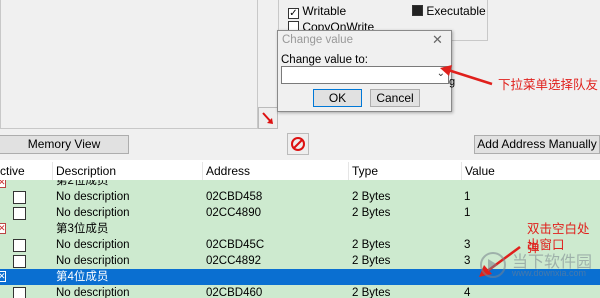  I want to click on row-description: 第3位成员, so click(82, 229).